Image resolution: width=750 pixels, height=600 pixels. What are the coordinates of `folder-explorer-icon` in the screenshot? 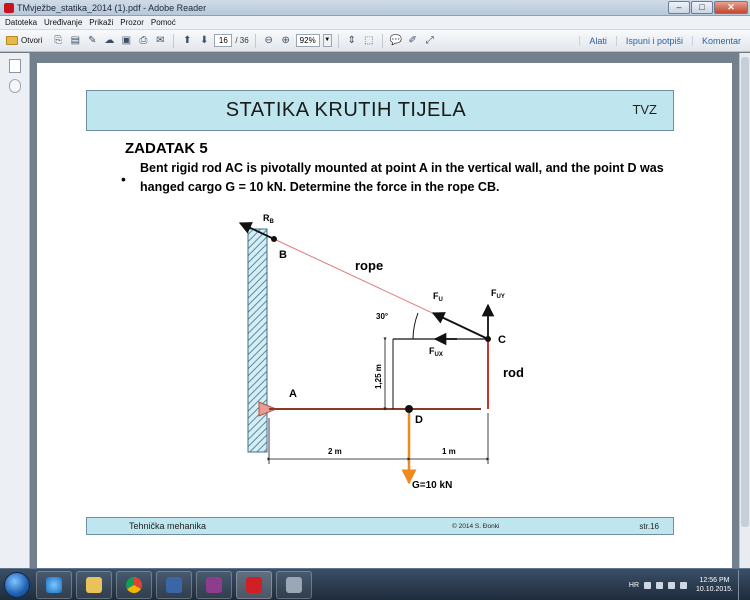 It's located at (94, 585).